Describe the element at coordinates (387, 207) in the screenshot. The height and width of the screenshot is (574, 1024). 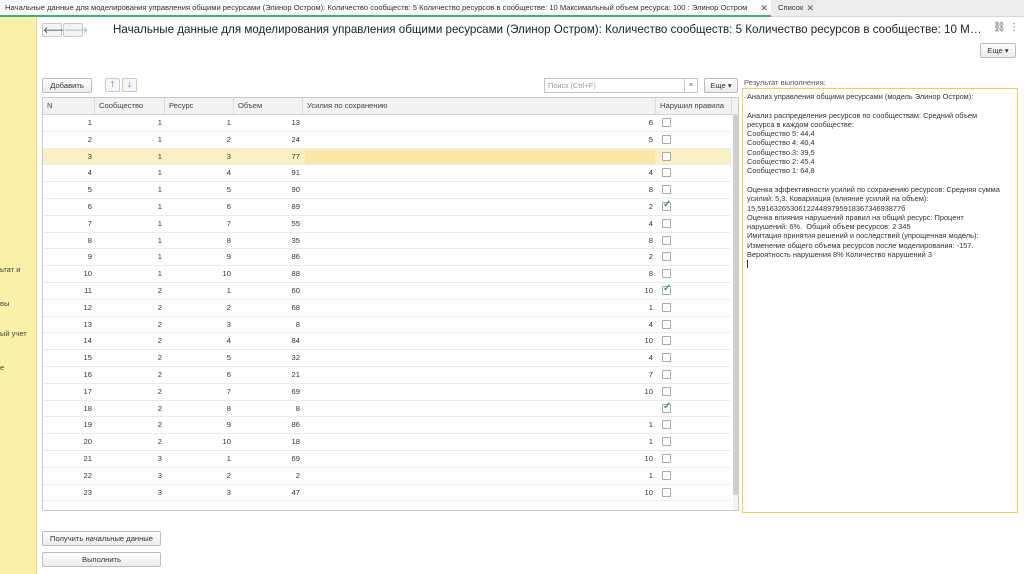
I see `table-row: 6 1 6 89 2 ✓` at that location.